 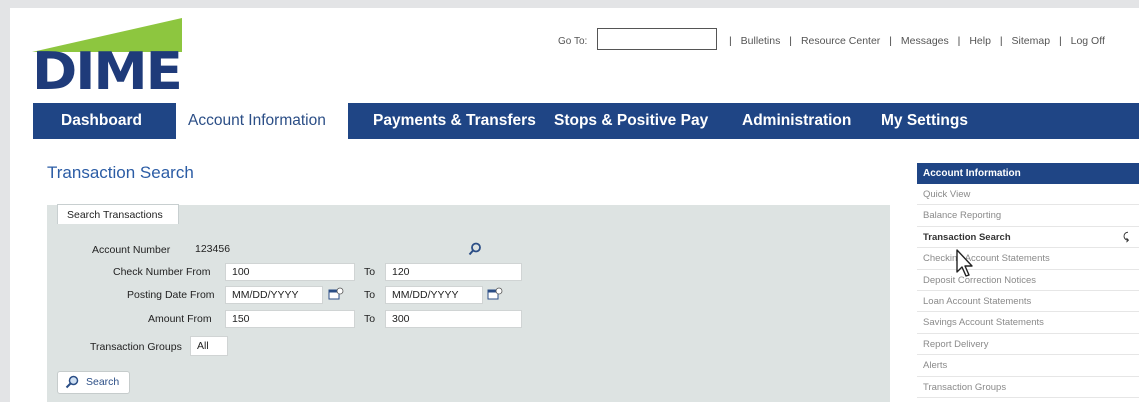 What do you see at coordinates (980, 41) in the screenshot?
I see `link-help: Help` at bounding box center [980, 41].